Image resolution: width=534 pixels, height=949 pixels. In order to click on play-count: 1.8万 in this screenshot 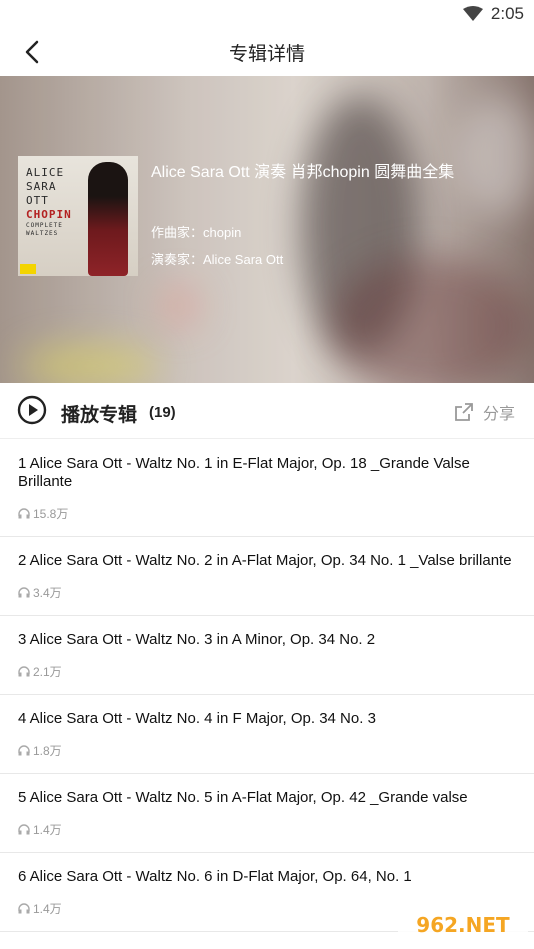, I will do `click(267, 750)`.